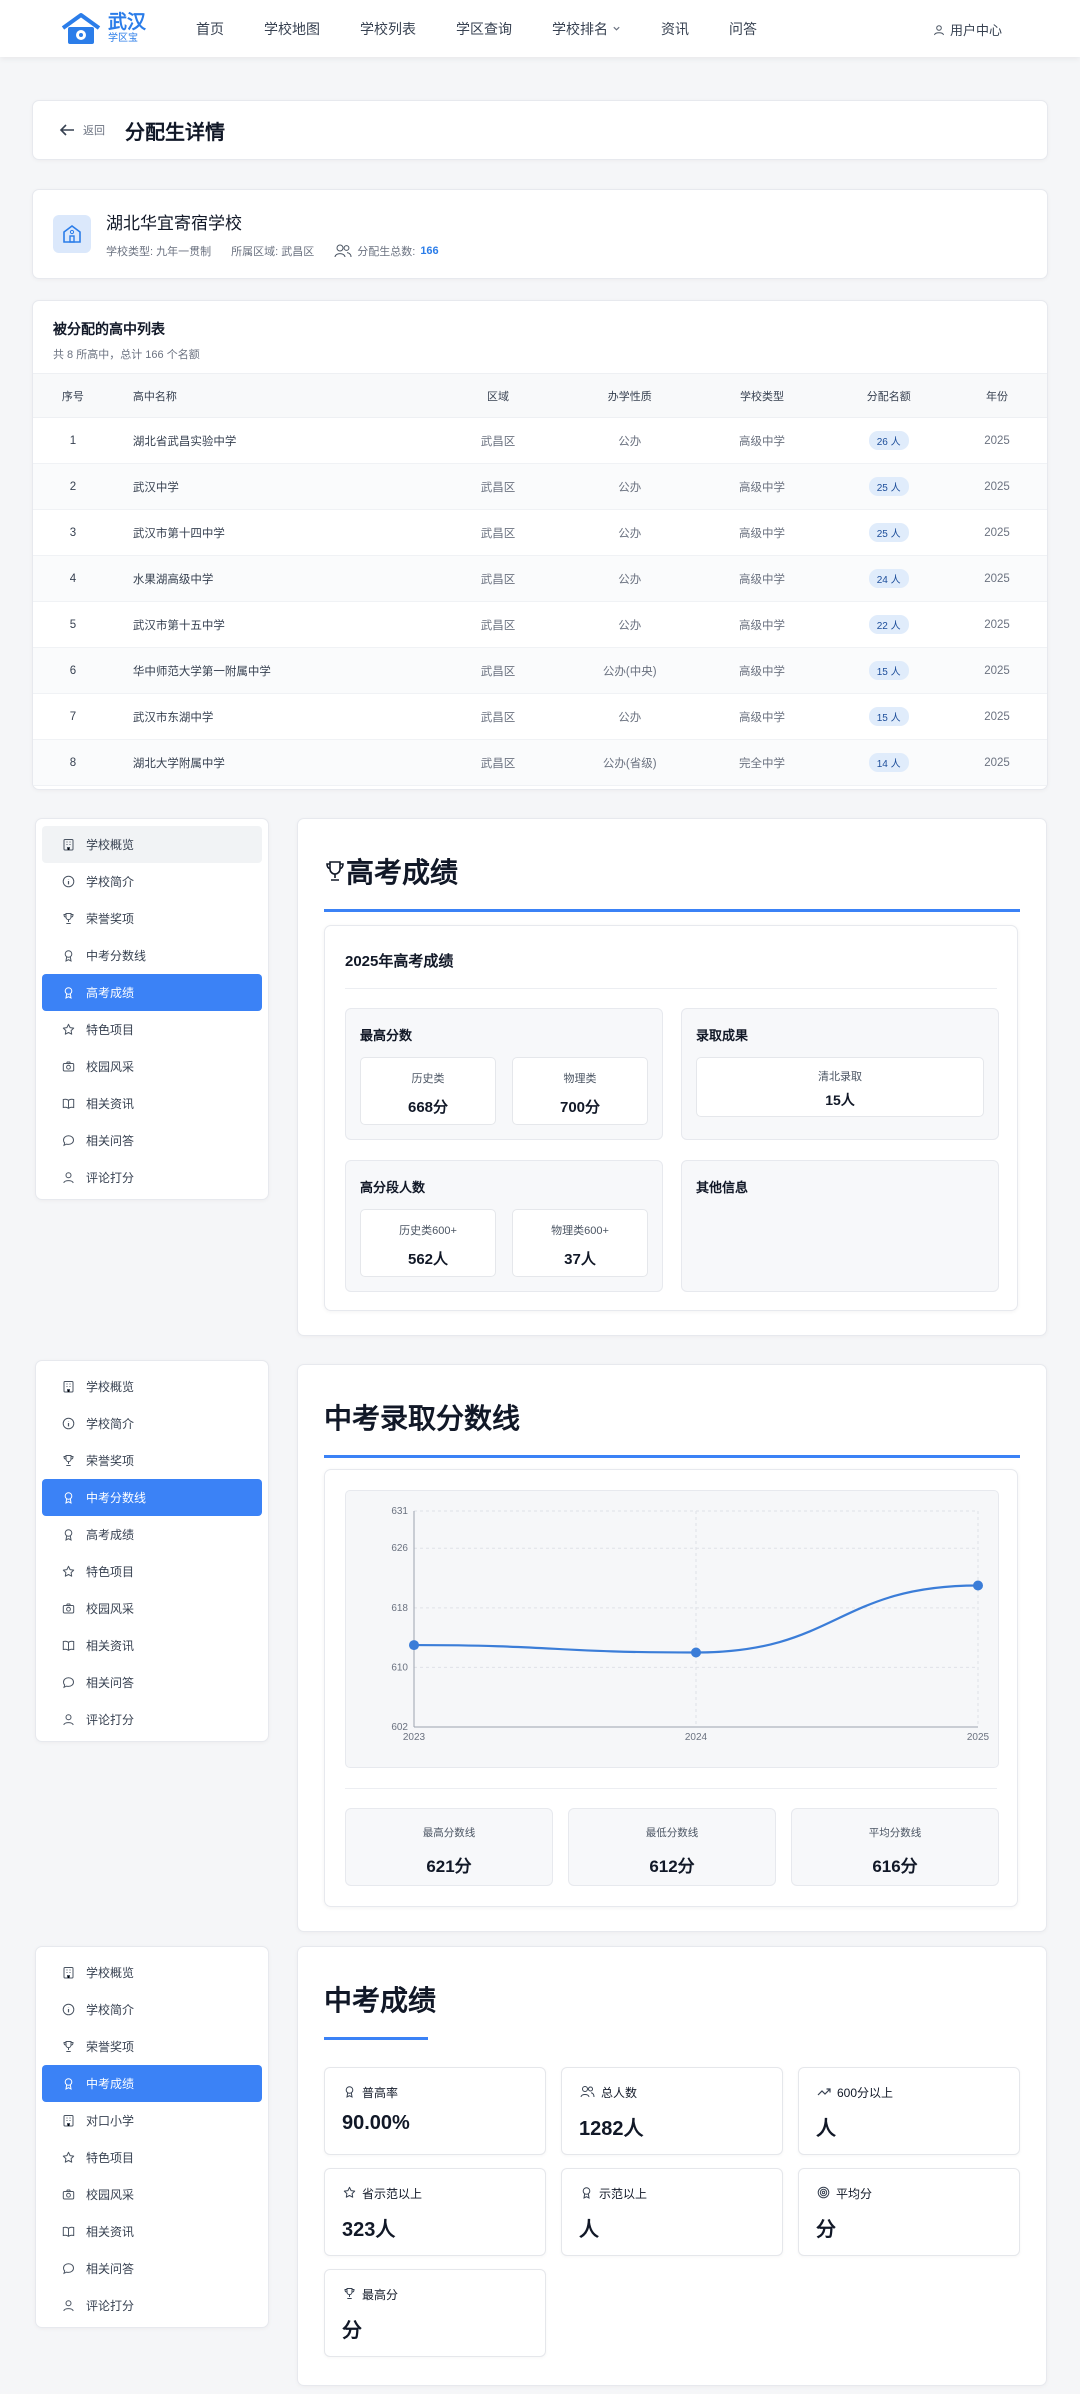 The image size is (1080, 2394). I want to click on chat-icon, so click(68, 2268).